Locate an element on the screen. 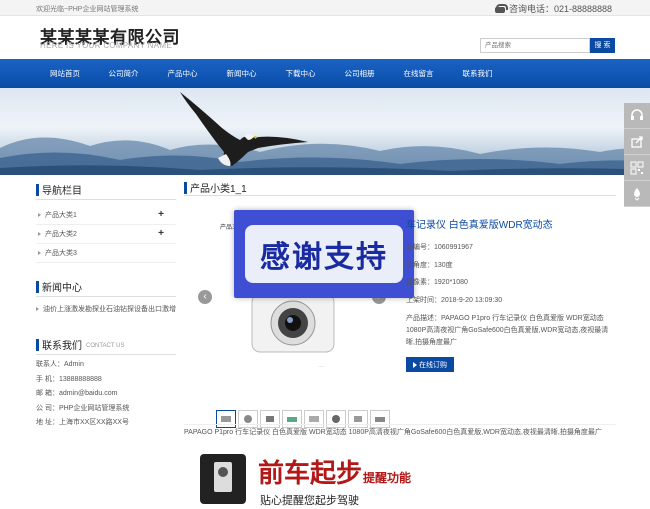 The height and width of the screenshot is (509, 650). nav-item-news: 新闻中心 is located at coordinates (241, 73).